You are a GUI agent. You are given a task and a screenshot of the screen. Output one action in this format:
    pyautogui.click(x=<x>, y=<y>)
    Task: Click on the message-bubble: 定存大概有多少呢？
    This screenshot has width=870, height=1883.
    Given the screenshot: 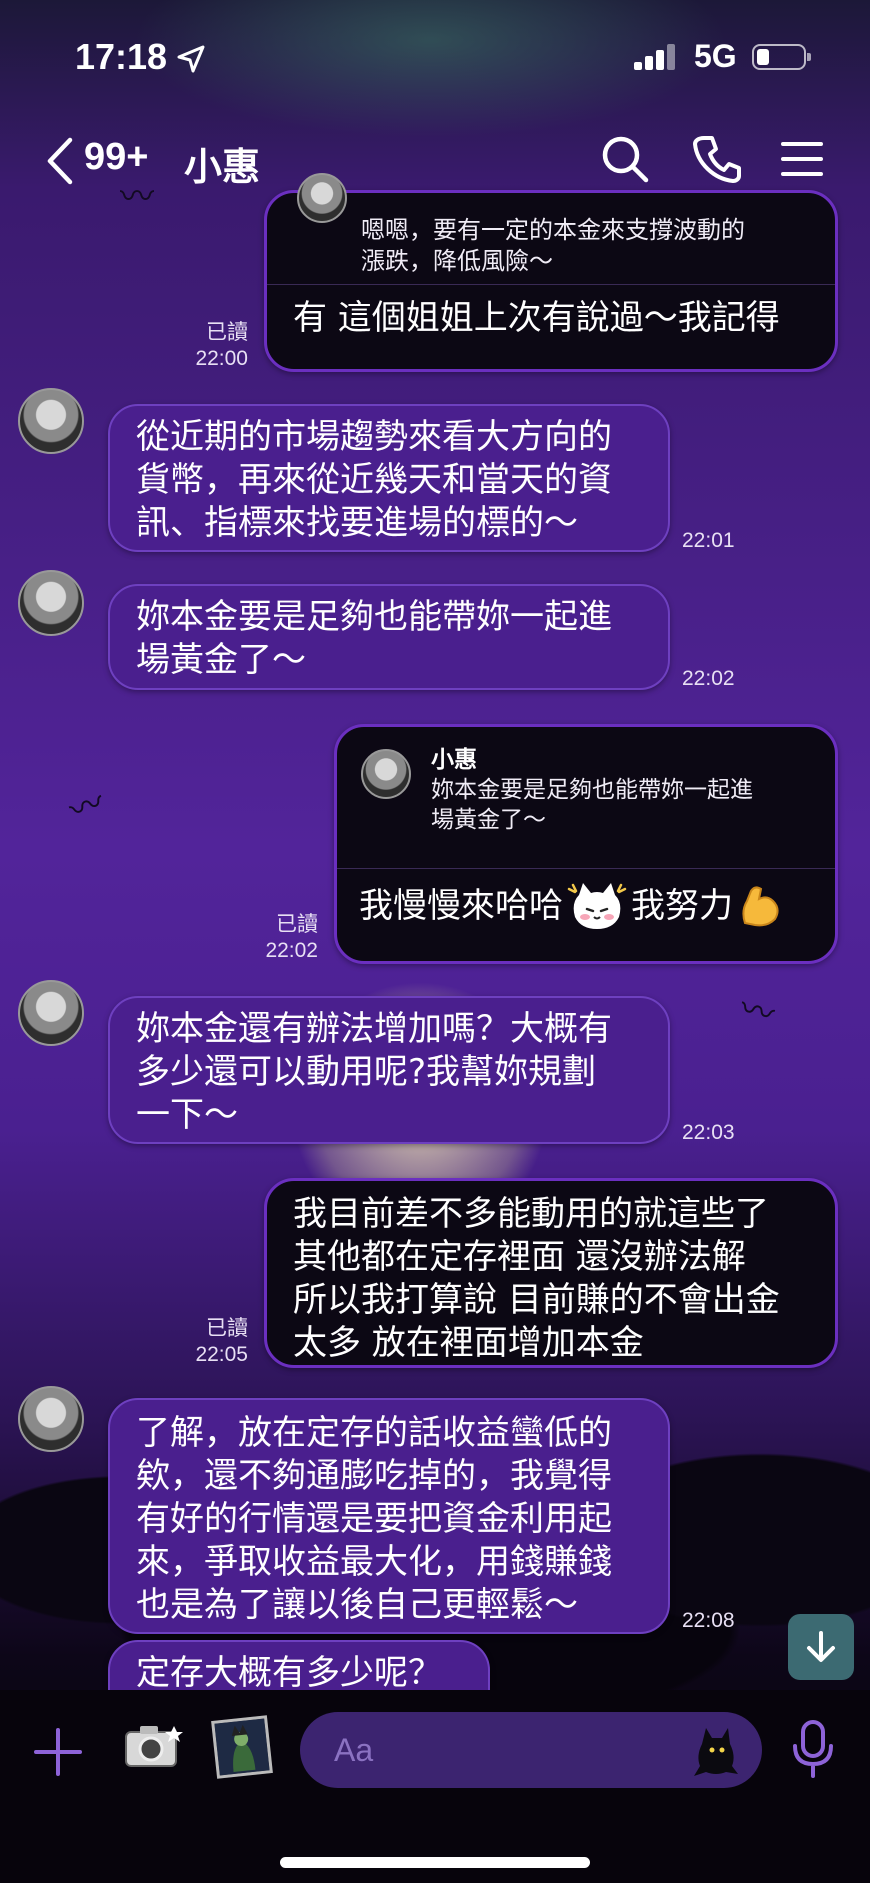 What is the action you would take?
    pyautogui.click(x=299, y=1665)
    